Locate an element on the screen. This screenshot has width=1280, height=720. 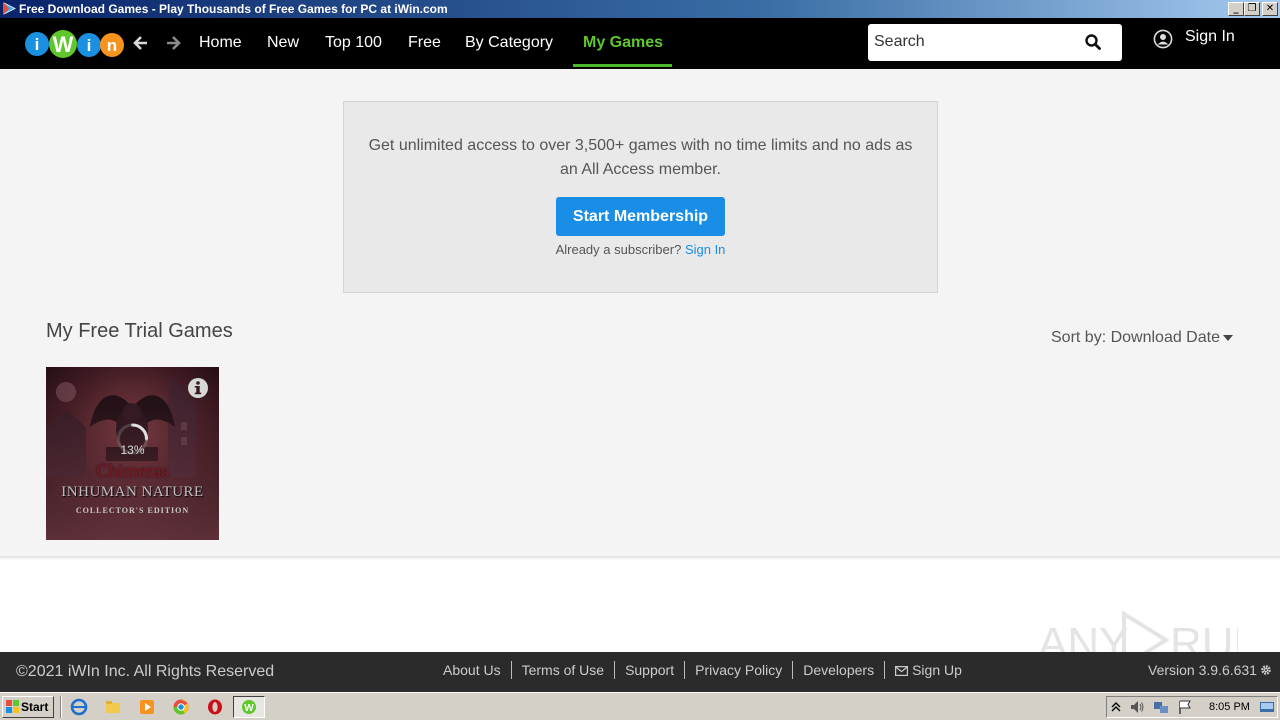
footer-link-signup: Sign Up is located at coordinates (928, 670).